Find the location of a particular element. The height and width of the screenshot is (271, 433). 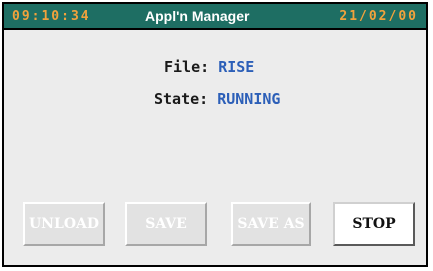

unload-button: UNLOAD is located at coordinates (64, 224).